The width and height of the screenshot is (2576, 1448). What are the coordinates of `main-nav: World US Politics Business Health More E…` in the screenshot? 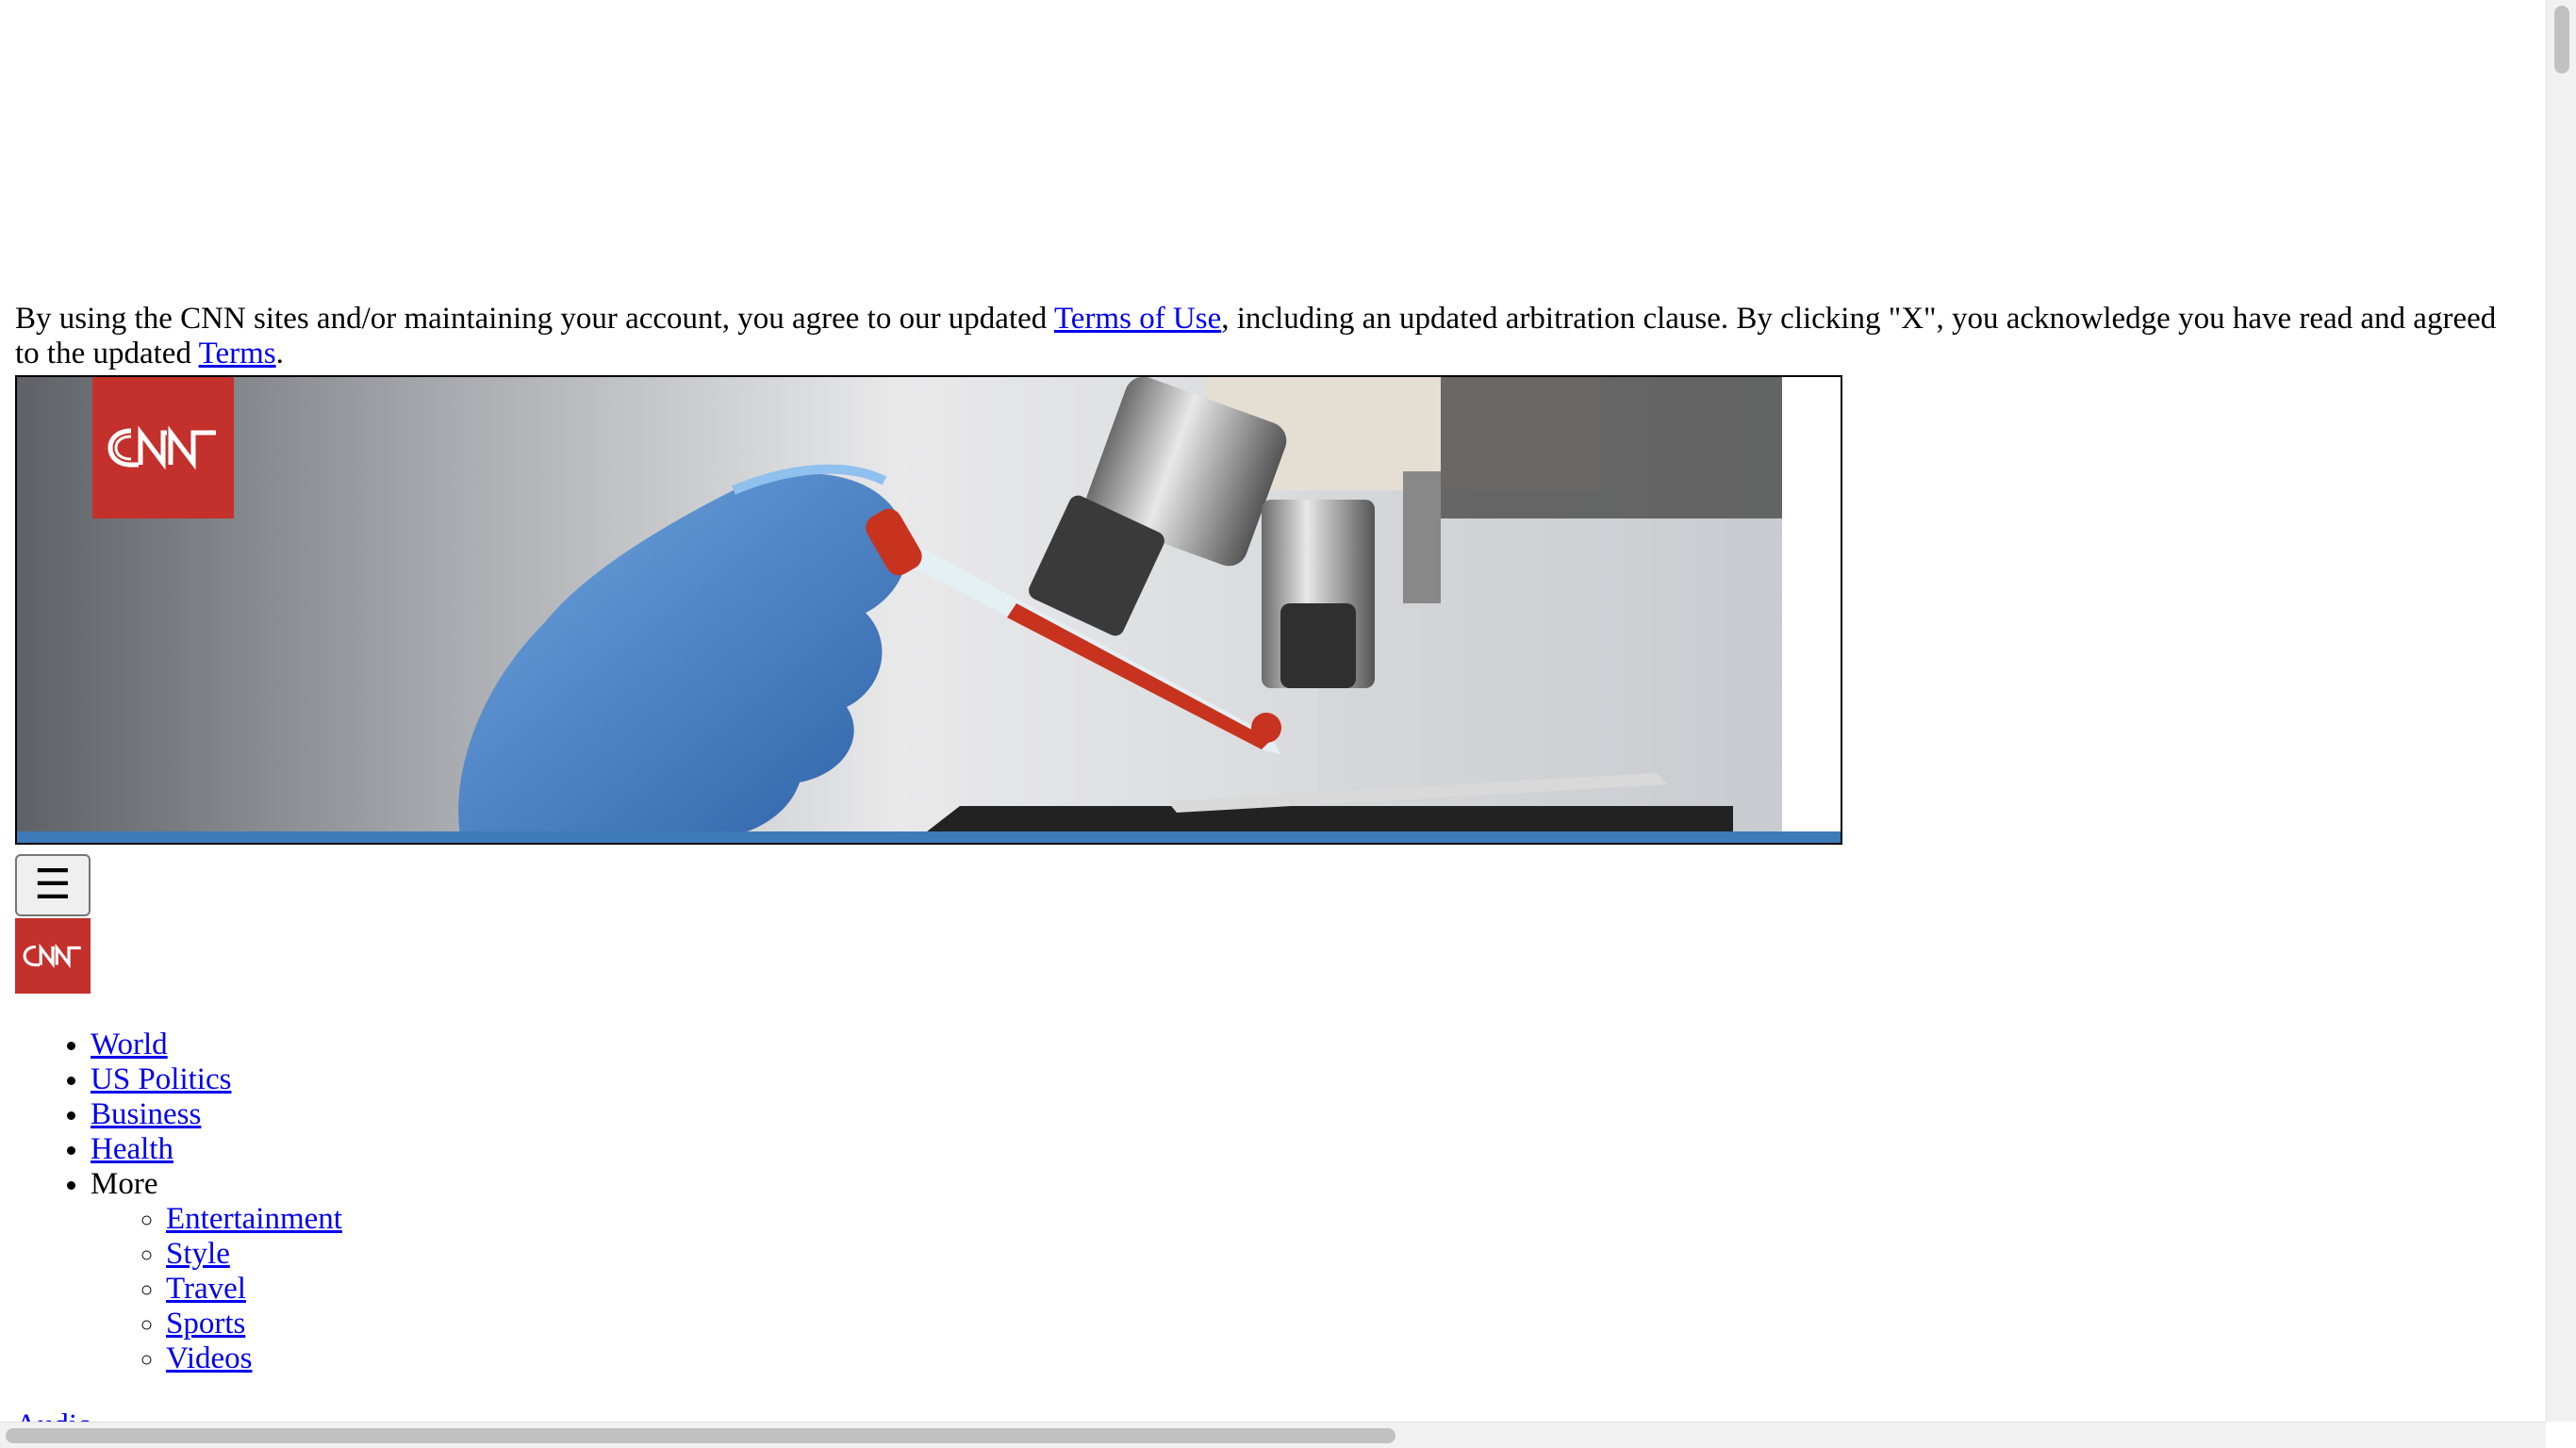 It's located at (178, 1202).